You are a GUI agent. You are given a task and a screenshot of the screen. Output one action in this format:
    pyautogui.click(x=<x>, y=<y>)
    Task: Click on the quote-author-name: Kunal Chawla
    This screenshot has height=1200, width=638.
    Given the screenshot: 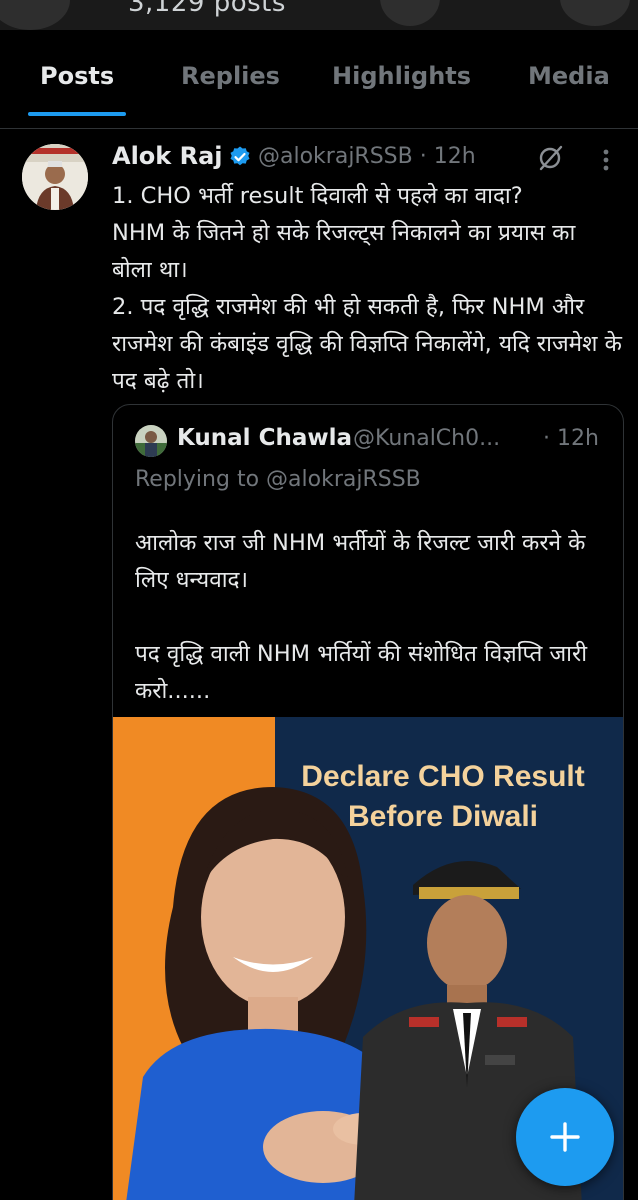 What is the action you would take?
    pyautogui.click(x=264, y=438)
    